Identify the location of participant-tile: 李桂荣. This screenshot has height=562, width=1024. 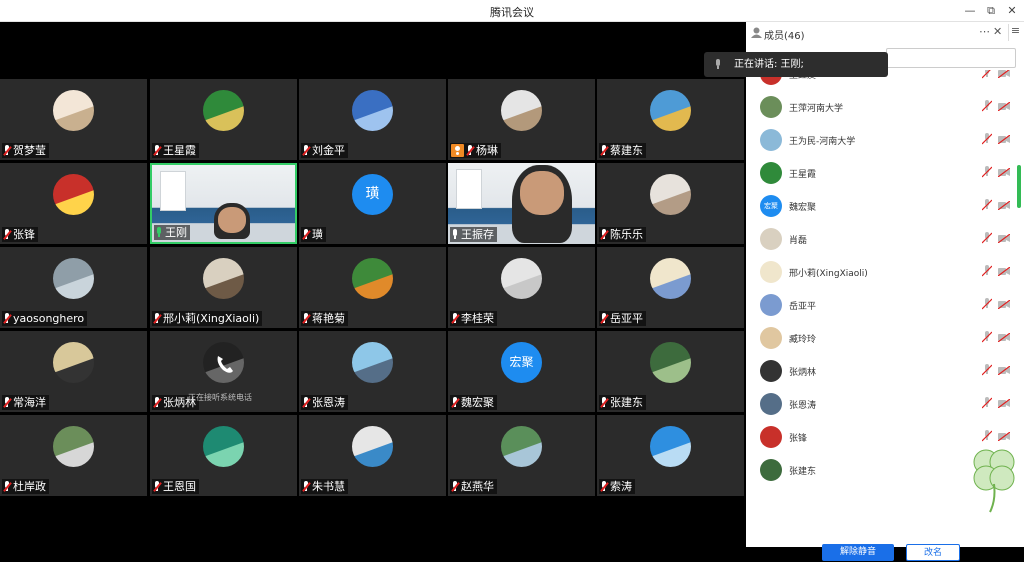
(521, 287).